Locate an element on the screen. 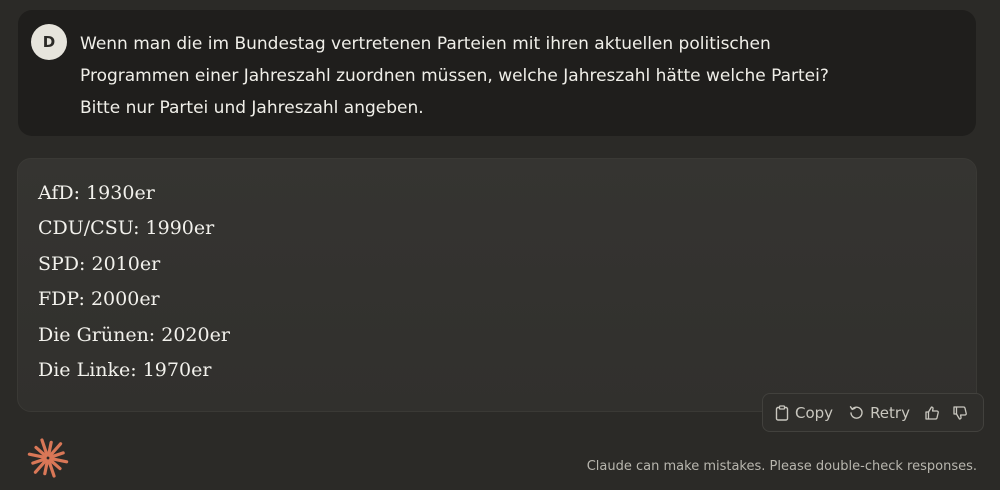 This screenshot has width=1000, height=490. answer-line: FDP: 2000er is located at coordinates (99, 299).